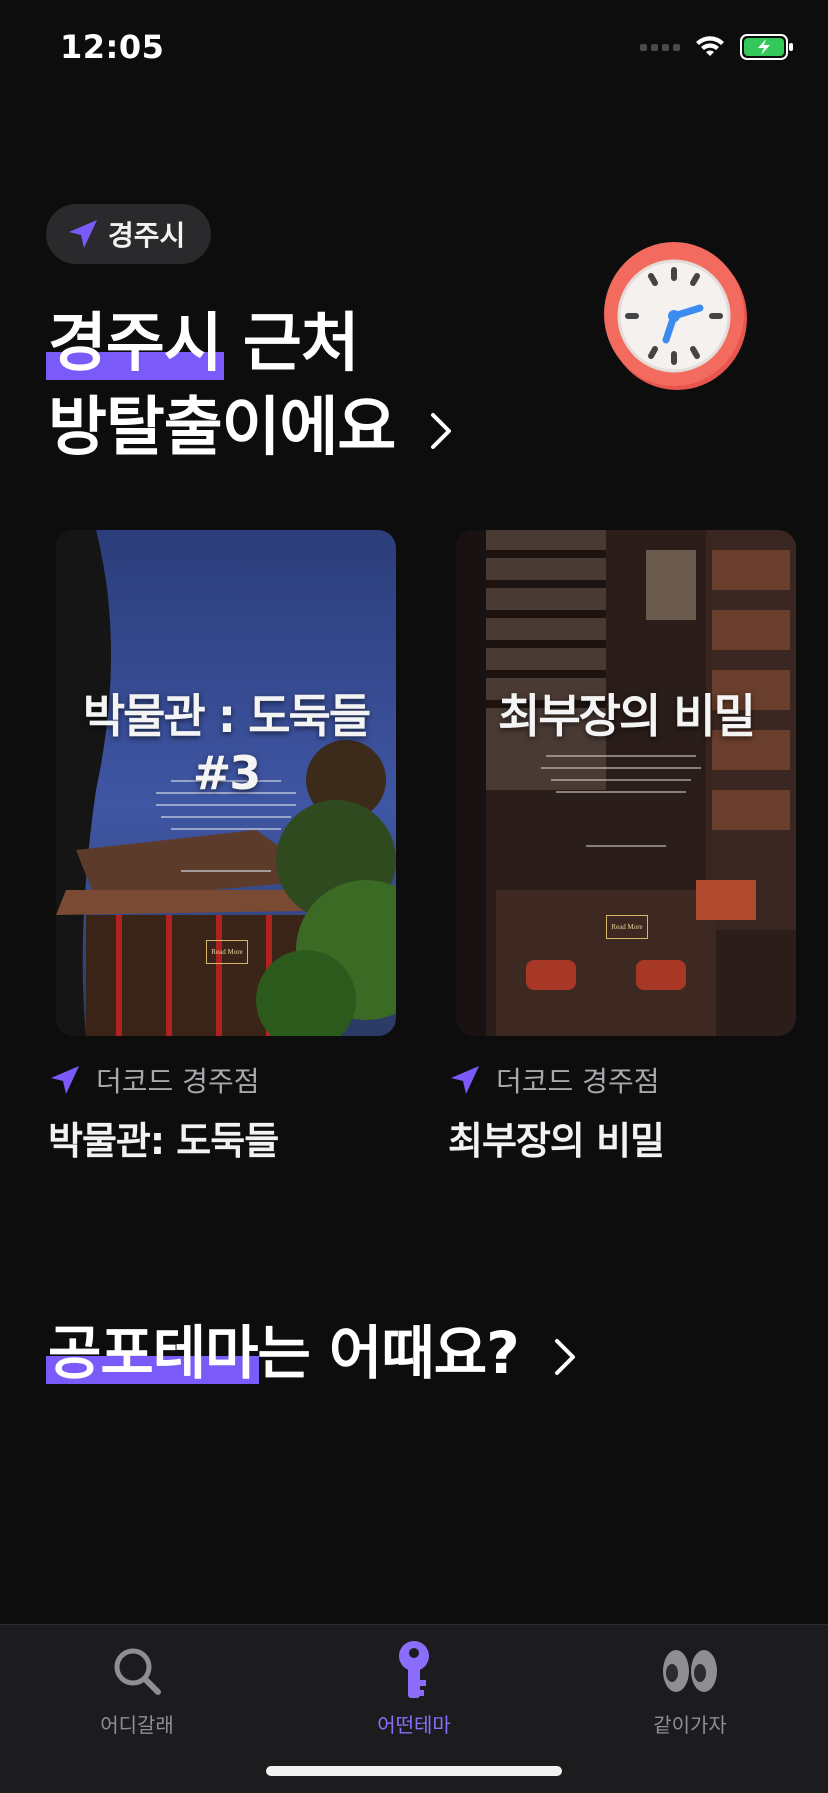 This screenshot has height=1793, width=828. I want to click on battery-charging-icon, so click(766, 47).